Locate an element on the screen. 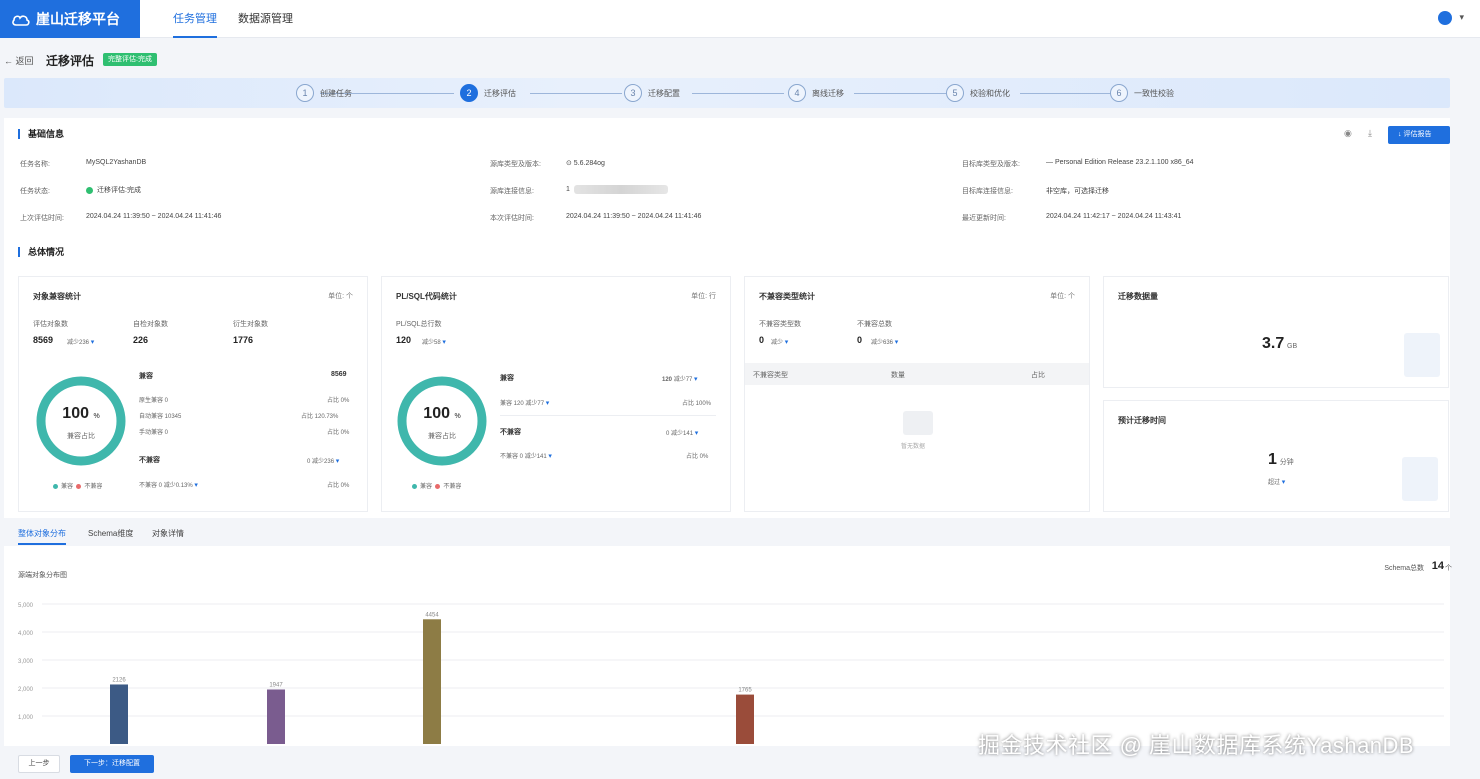 This screenshot has height=779, width=1480. download-icon: ⤓ is located at coordinates (1370, 133).